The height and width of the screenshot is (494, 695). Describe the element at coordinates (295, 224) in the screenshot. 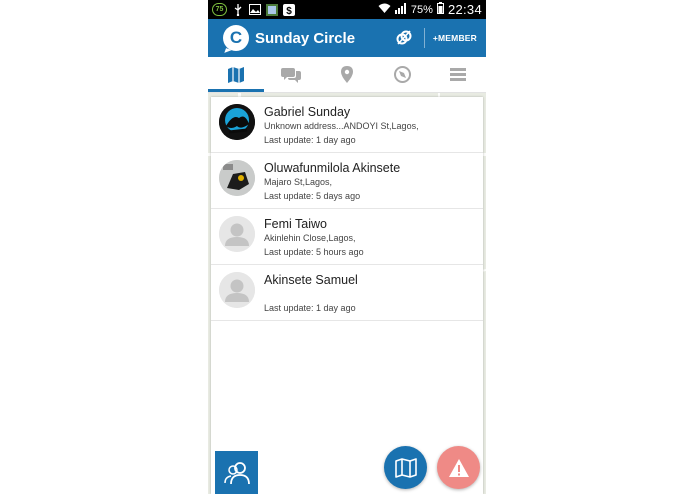

I see `member-name: Femi Taiwo` at that location.